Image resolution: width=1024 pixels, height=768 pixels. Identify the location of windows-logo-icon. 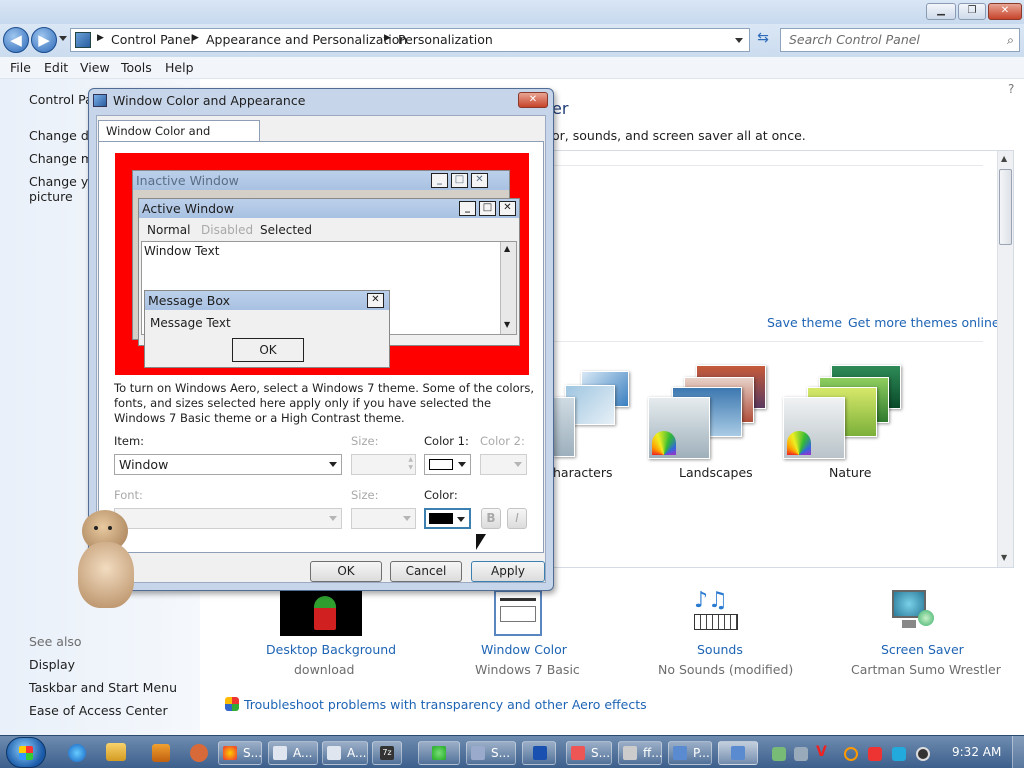
(26, 753).